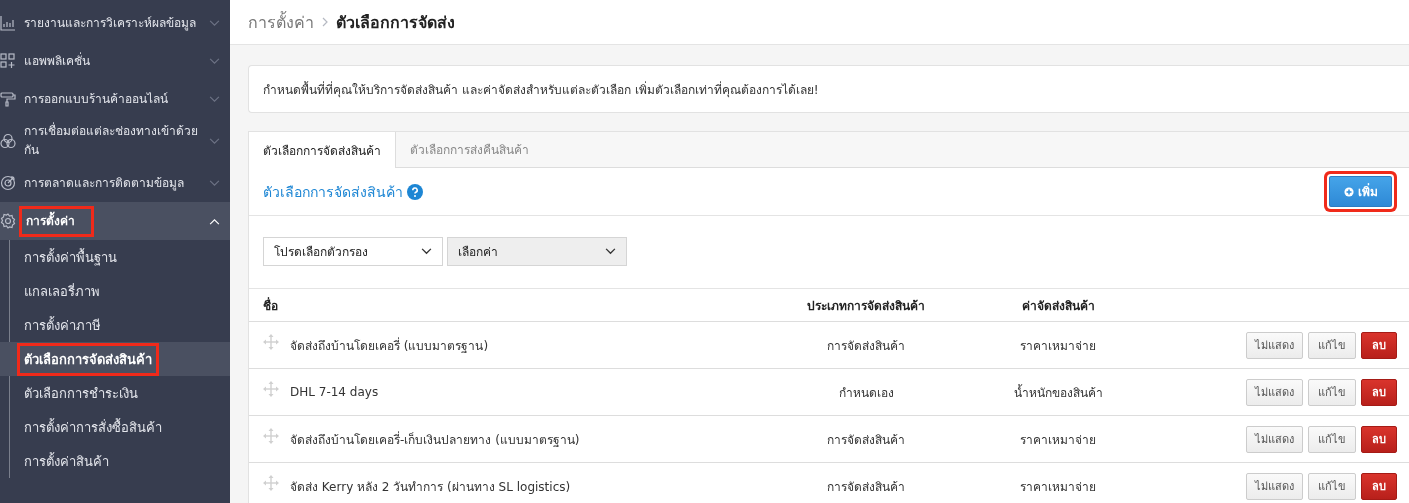  Describe the element at coordinates (270, 305) in the screenshot. I see `column-header: ชื่อ` at that location.